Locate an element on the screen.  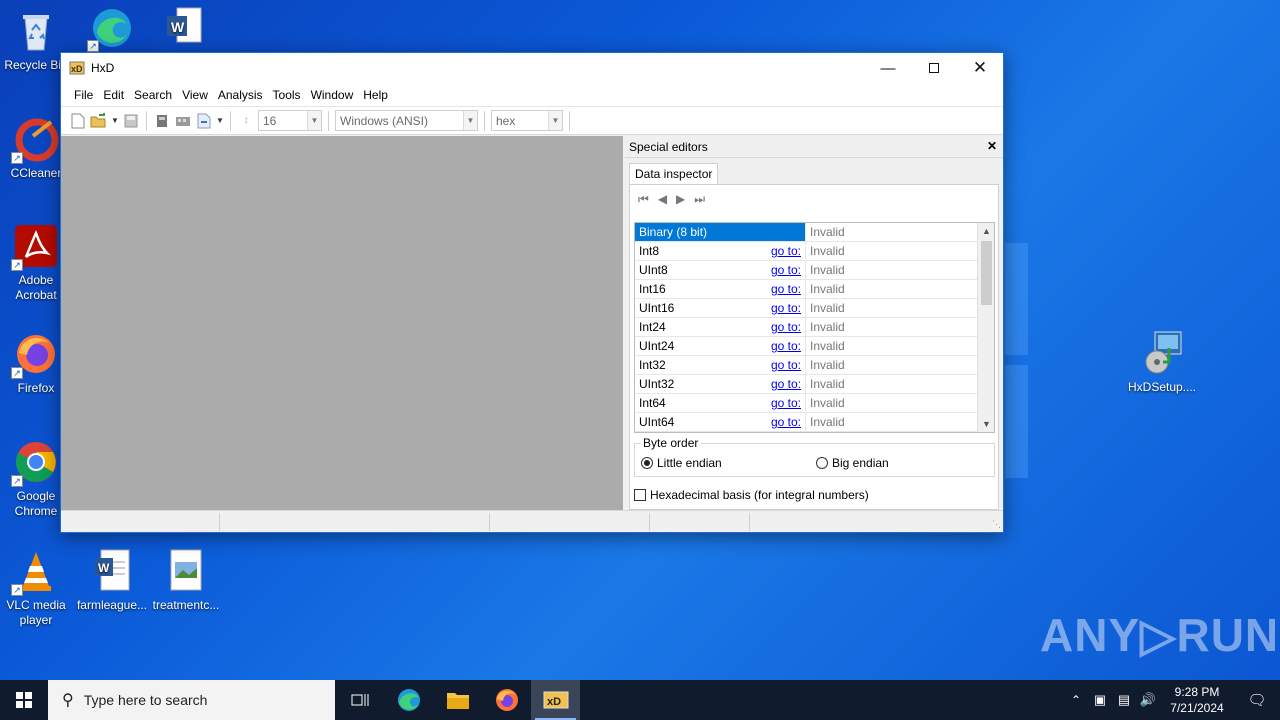
title-bar: xD HxD — ✕ is located at coordinates (532, 68).